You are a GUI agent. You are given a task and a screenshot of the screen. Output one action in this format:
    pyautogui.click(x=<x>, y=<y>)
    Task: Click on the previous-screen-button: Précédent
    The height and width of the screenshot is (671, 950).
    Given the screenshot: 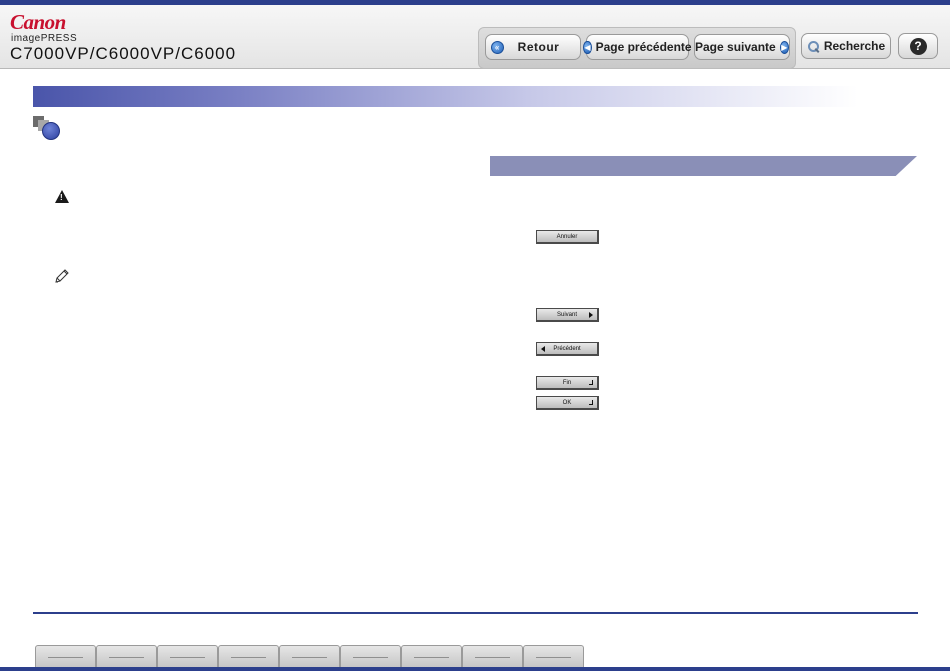 What is the action you would take?
    pyautogui.click(x=567, y=349)
    